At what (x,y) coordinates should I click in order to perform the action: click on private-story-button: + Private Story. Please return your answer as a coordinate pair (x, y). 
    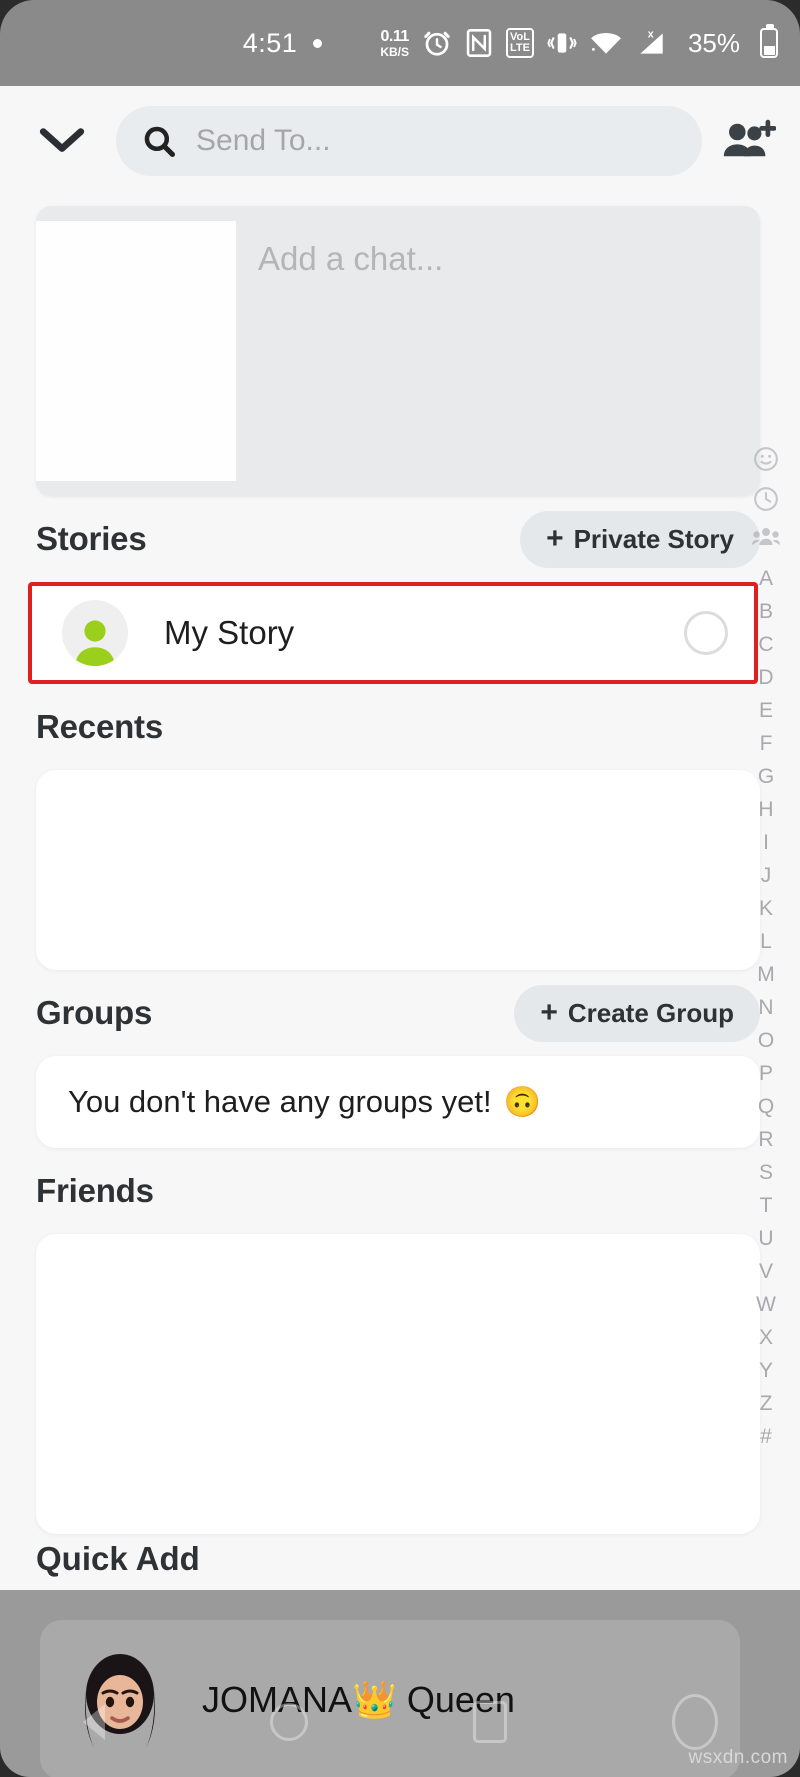
    Looking at the image, I should click on (640, 539).